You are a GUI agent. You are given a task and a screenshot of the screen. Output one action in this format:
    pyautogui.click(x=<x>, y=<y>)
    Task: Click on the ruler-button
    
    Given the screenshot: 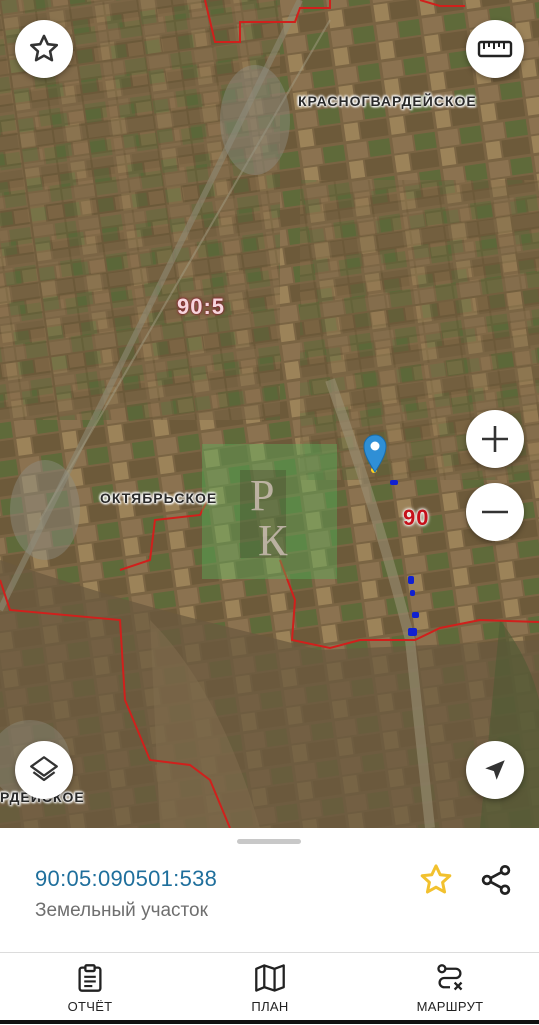 What is the action you would take?
    pyautogui.click(x=495, y=49)
    